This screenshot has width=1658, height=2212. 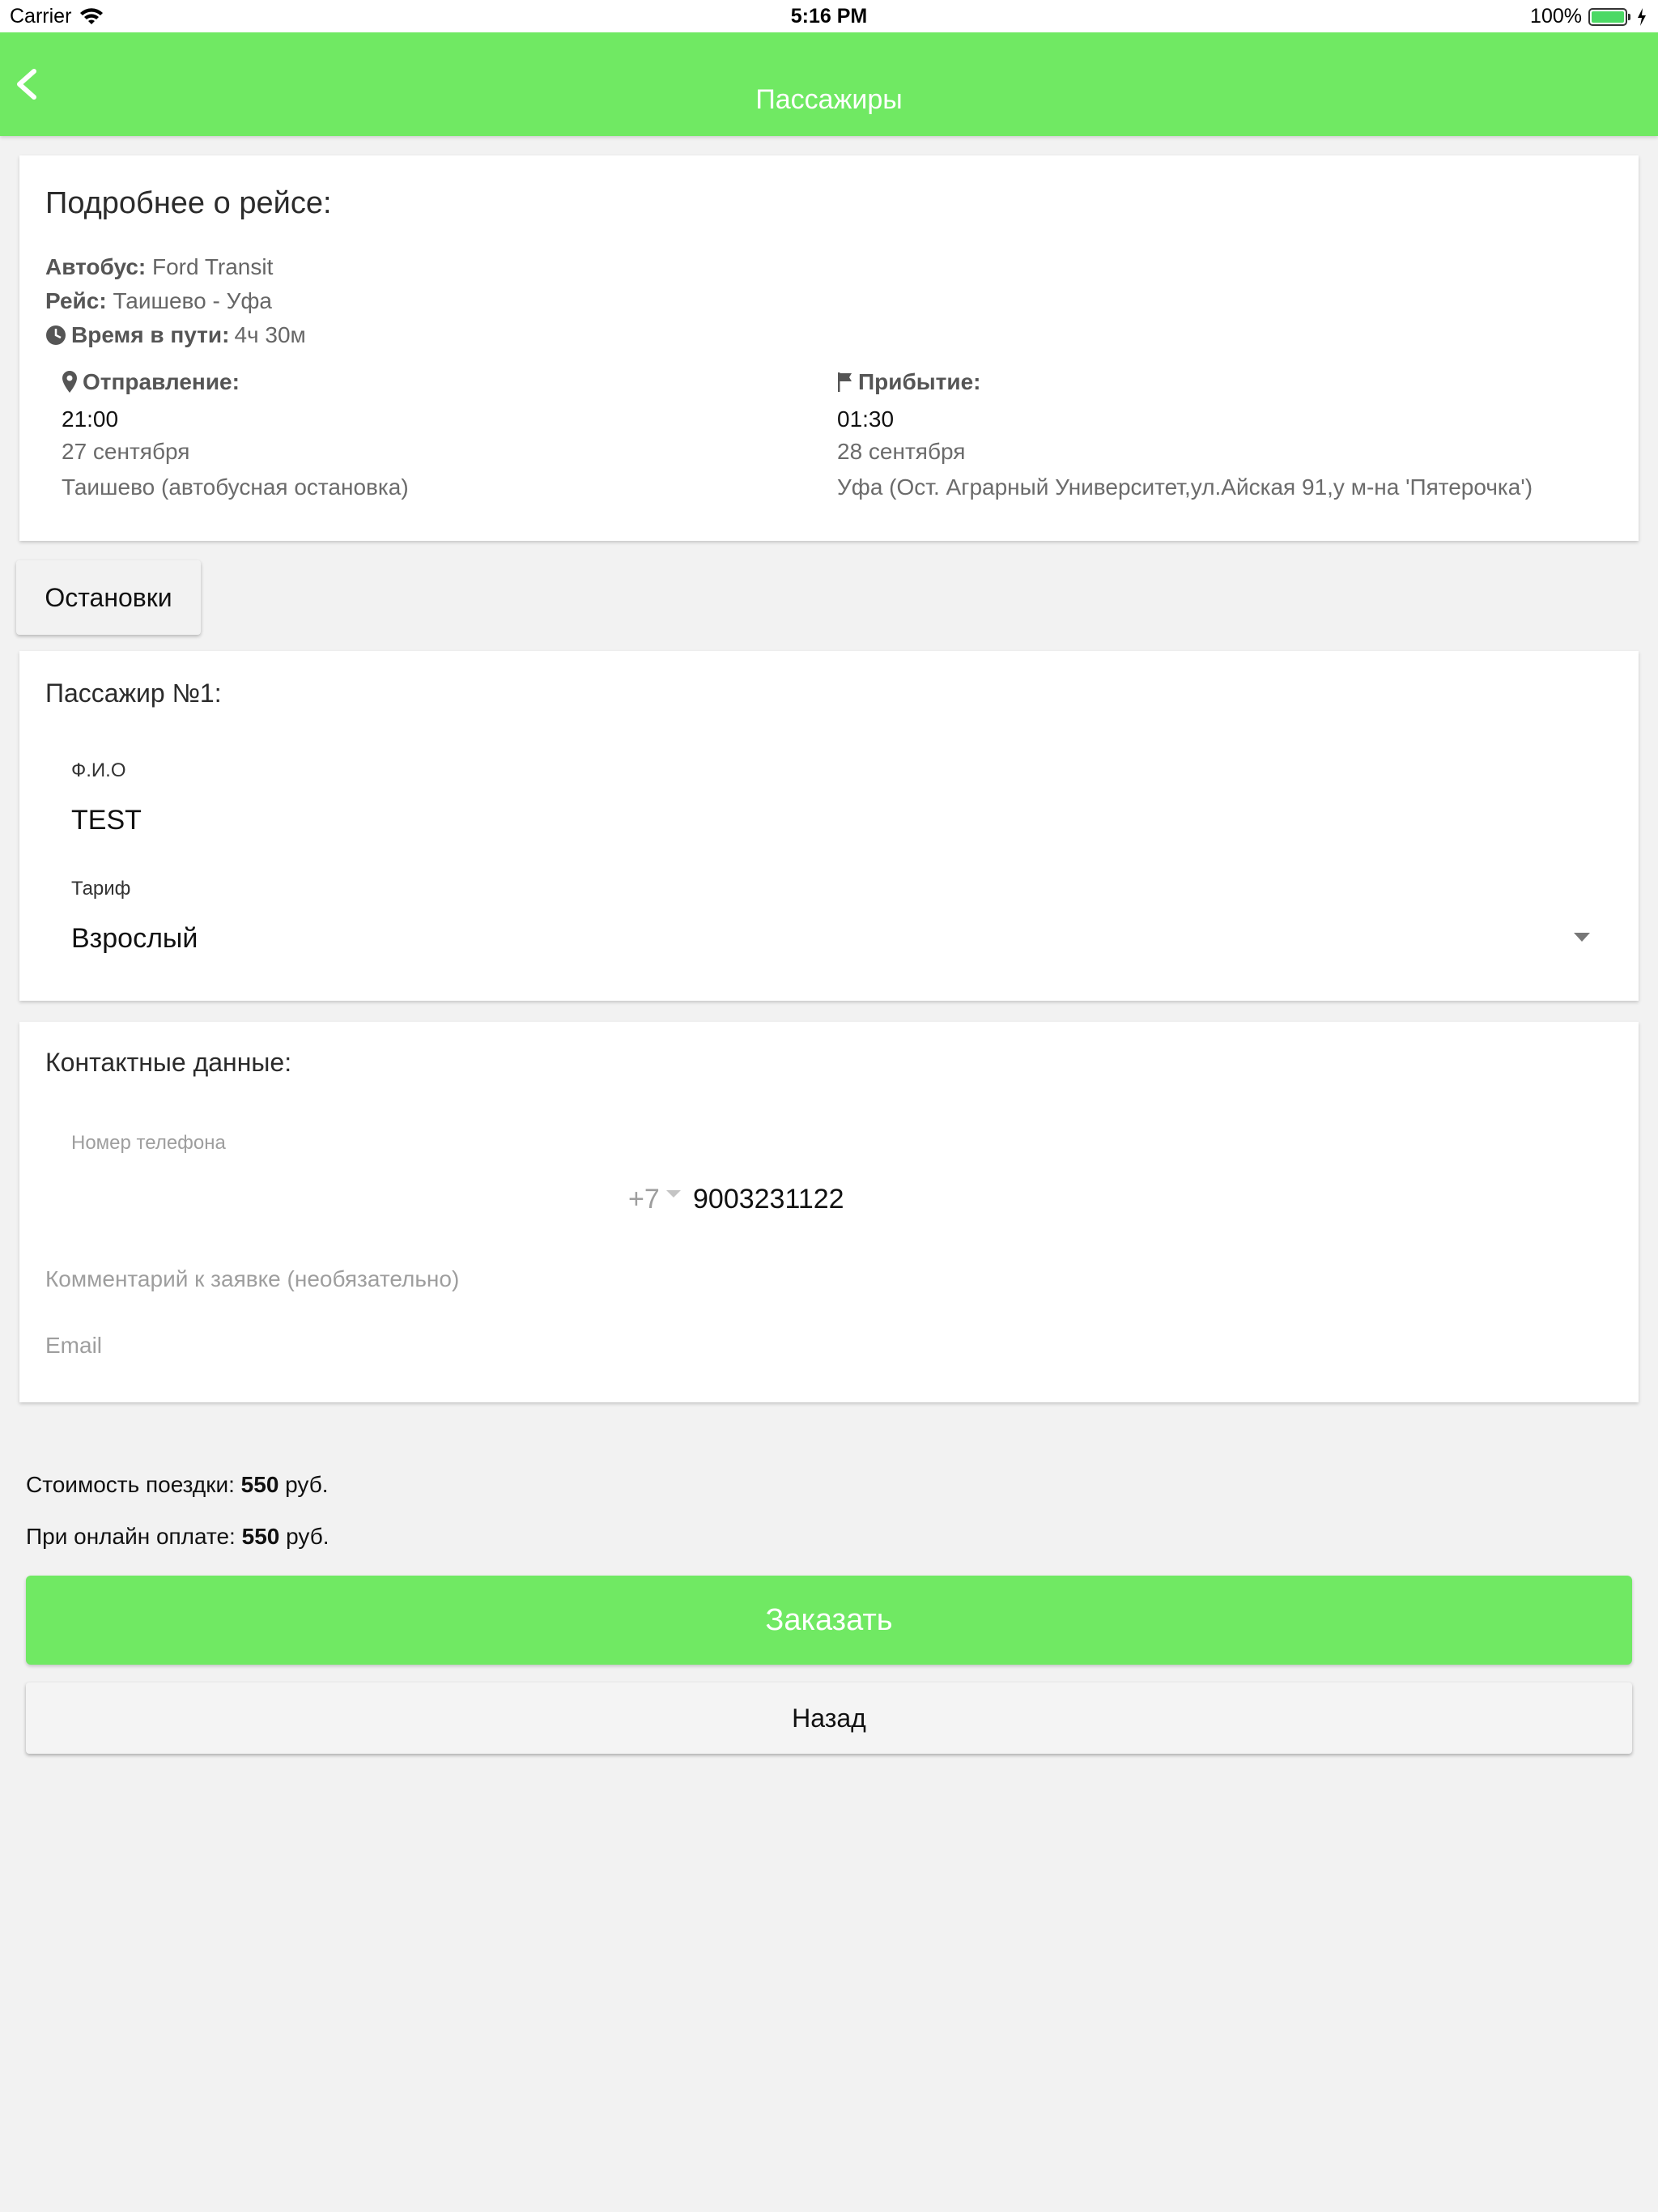 What do you see at coordinates (168, 1062) in the screenshot?
I see `contacts-title: Контактные данные:` at bounding box center [168, 1062].